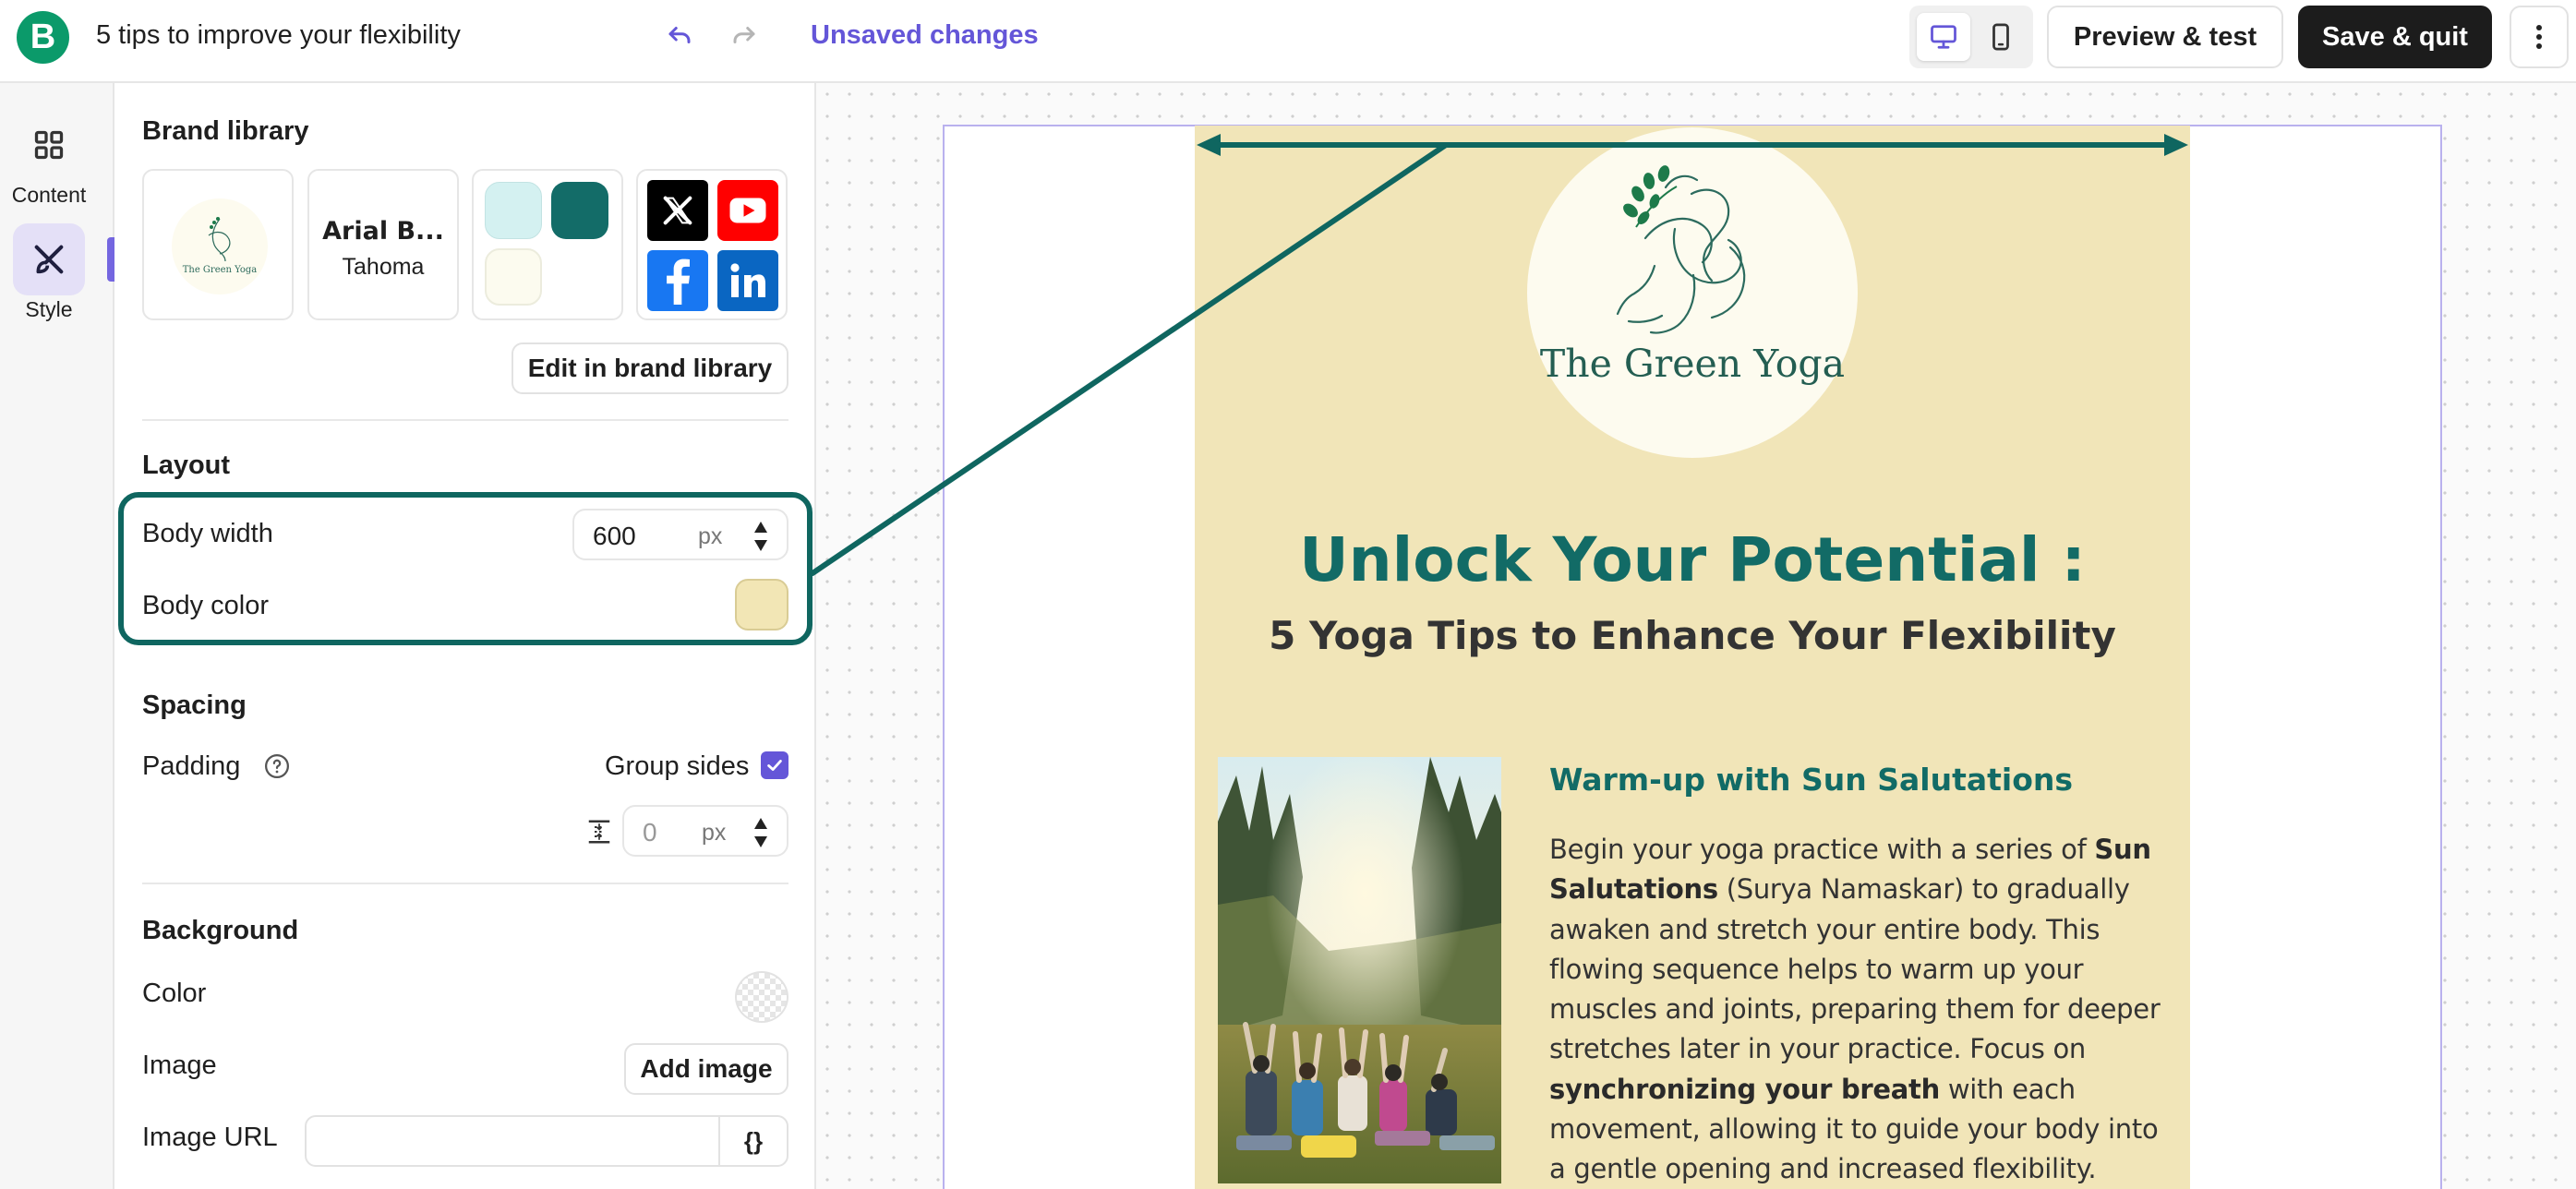  I want to click on yoga-class-photo, so click(1359, 970).